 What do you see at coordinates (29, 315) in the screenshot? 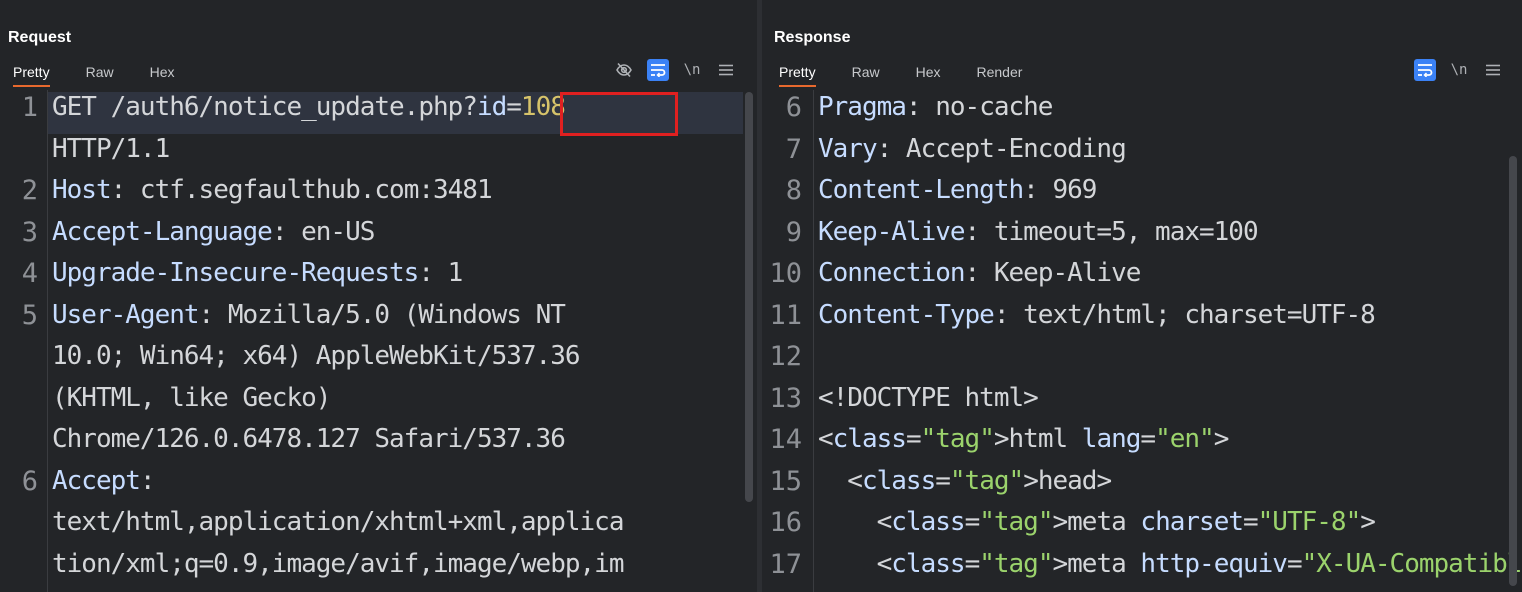
I see `line-number: 5` at bounding box center [29, 315].